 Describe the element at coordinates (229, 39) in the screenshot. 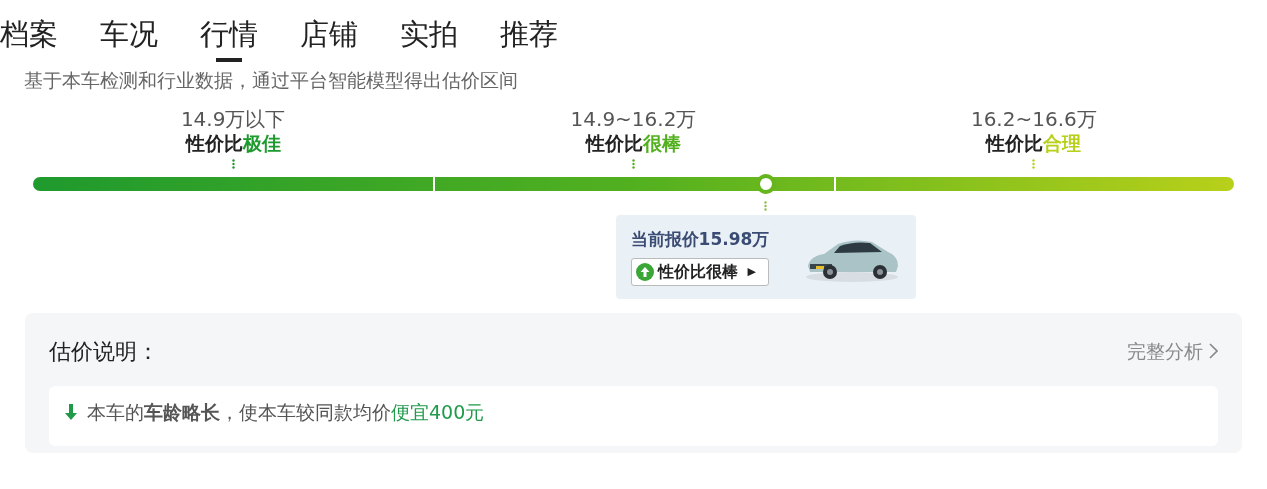

I see `tab: 行情` at that location.